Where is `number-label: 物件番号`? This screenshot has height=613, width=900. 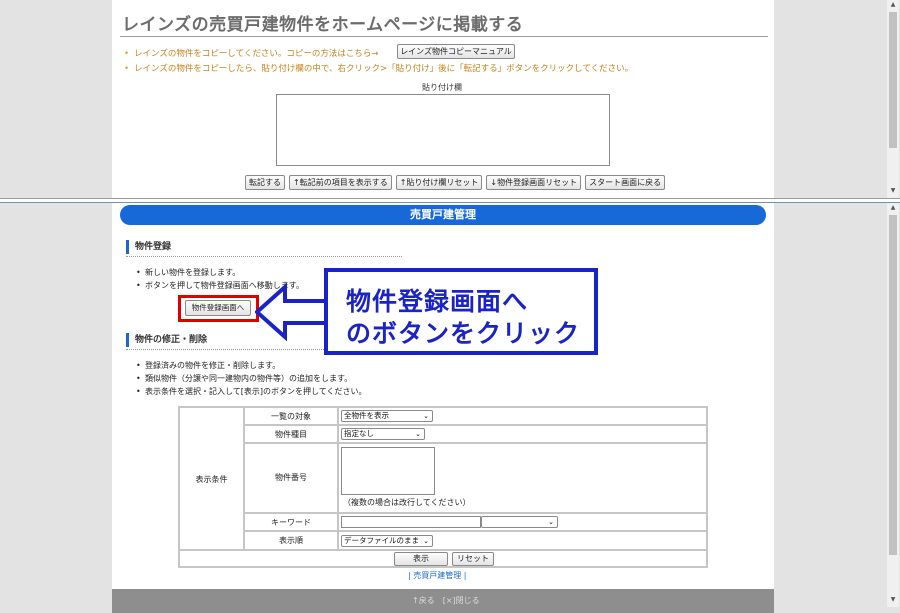 number-label: 物件番号 is located at coordinates (291, 478).